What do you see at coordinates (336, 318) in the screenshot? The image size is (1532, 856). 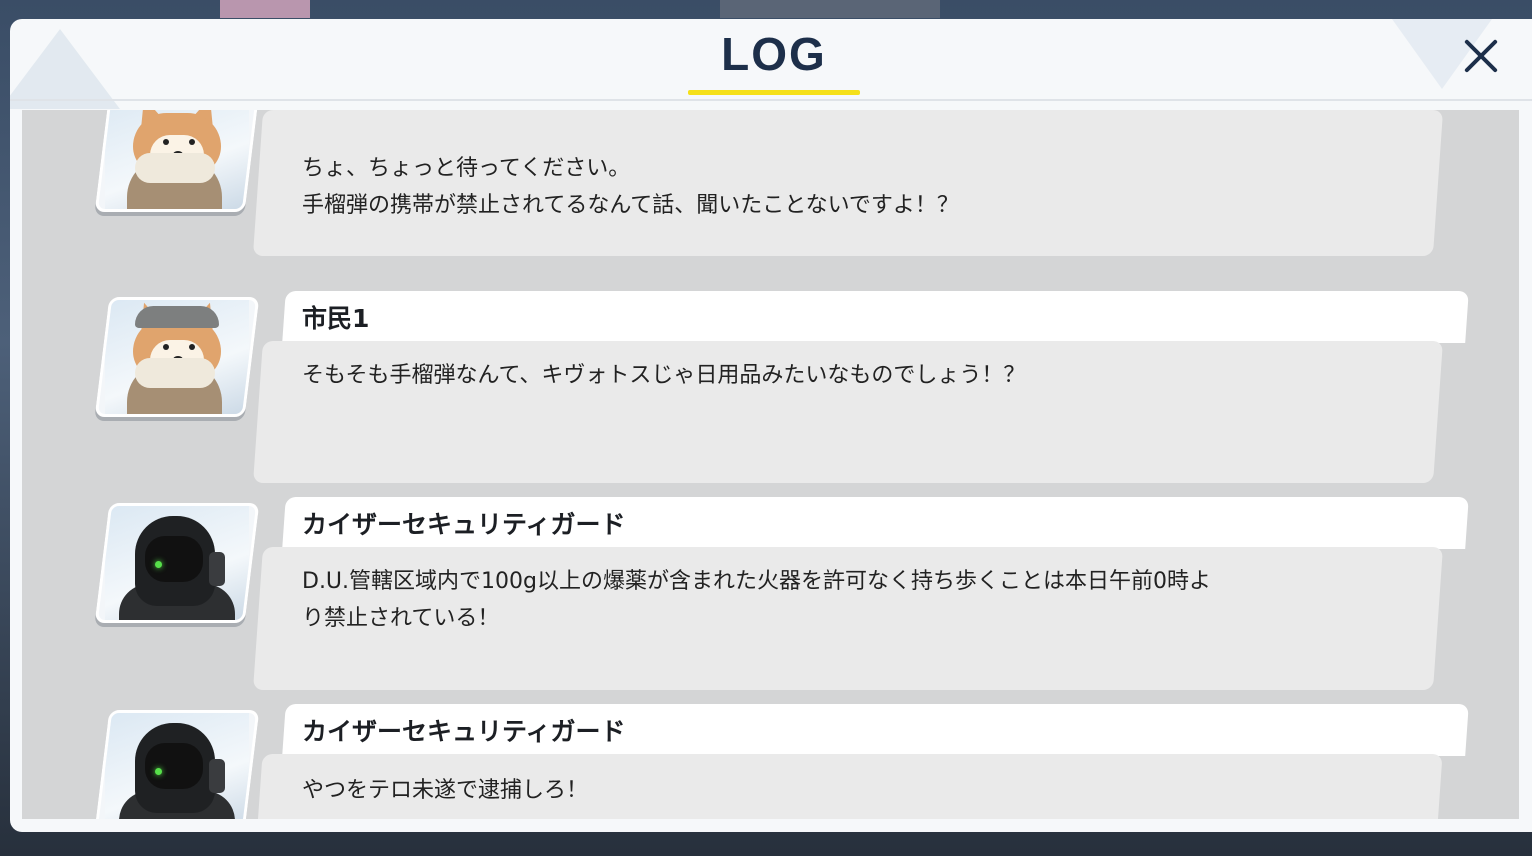 I see `speaker-name: 市民1` at bounding box center [336, 318].